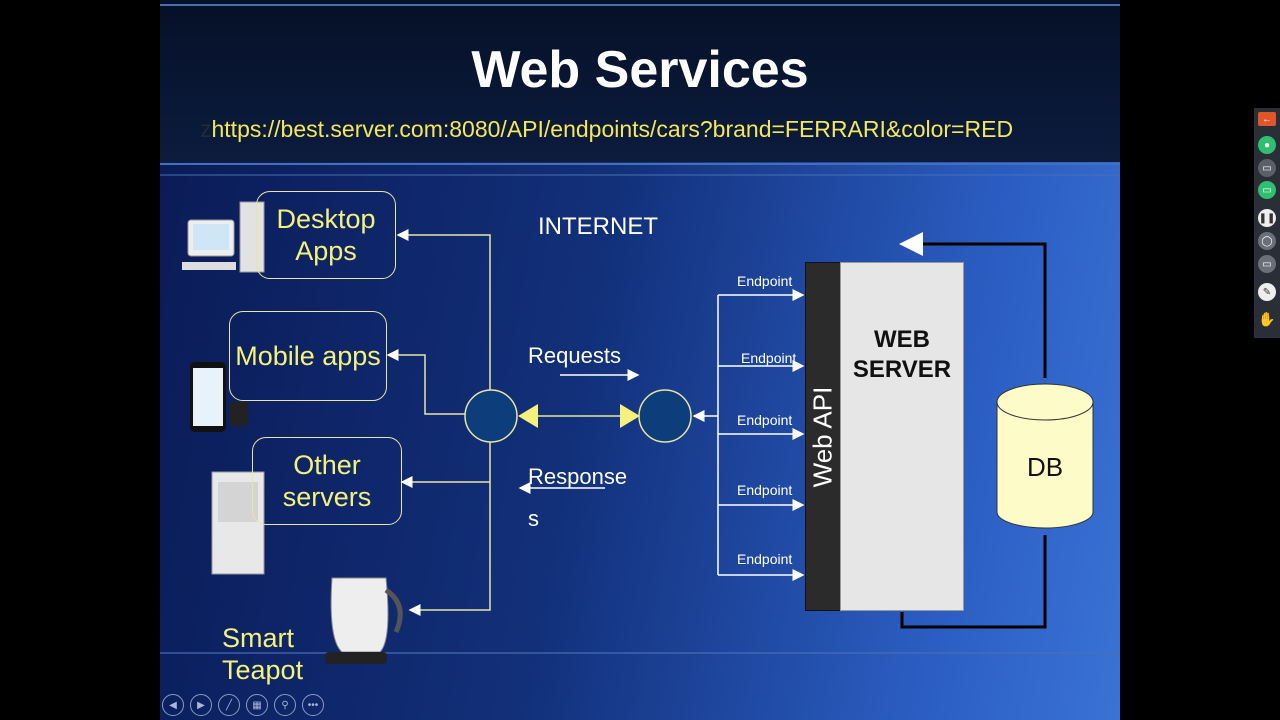 This screenshot has width=1280, height=720. Describe the element at coordinates (598, 226) in the screenshot. I see `internet-label: INTERNET` at that location.